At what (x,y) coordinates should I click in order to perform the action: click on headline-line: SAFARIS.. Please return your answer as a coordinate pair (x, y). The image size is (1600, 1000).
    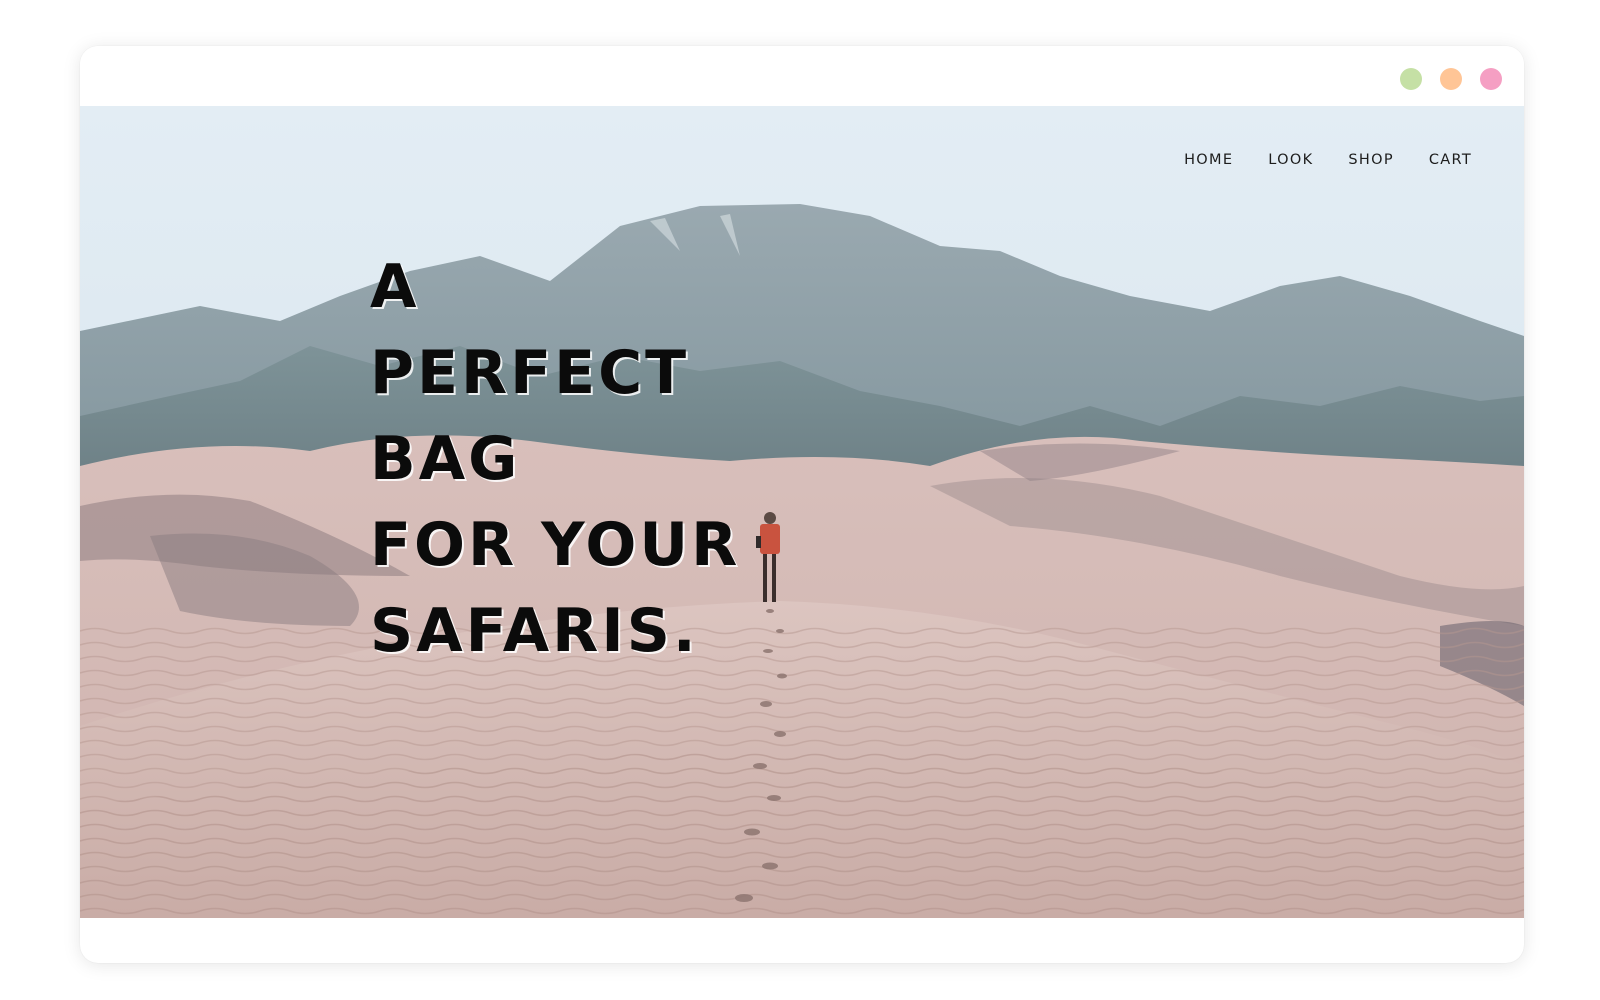
    Looking at the image, I should click on (534, 631).